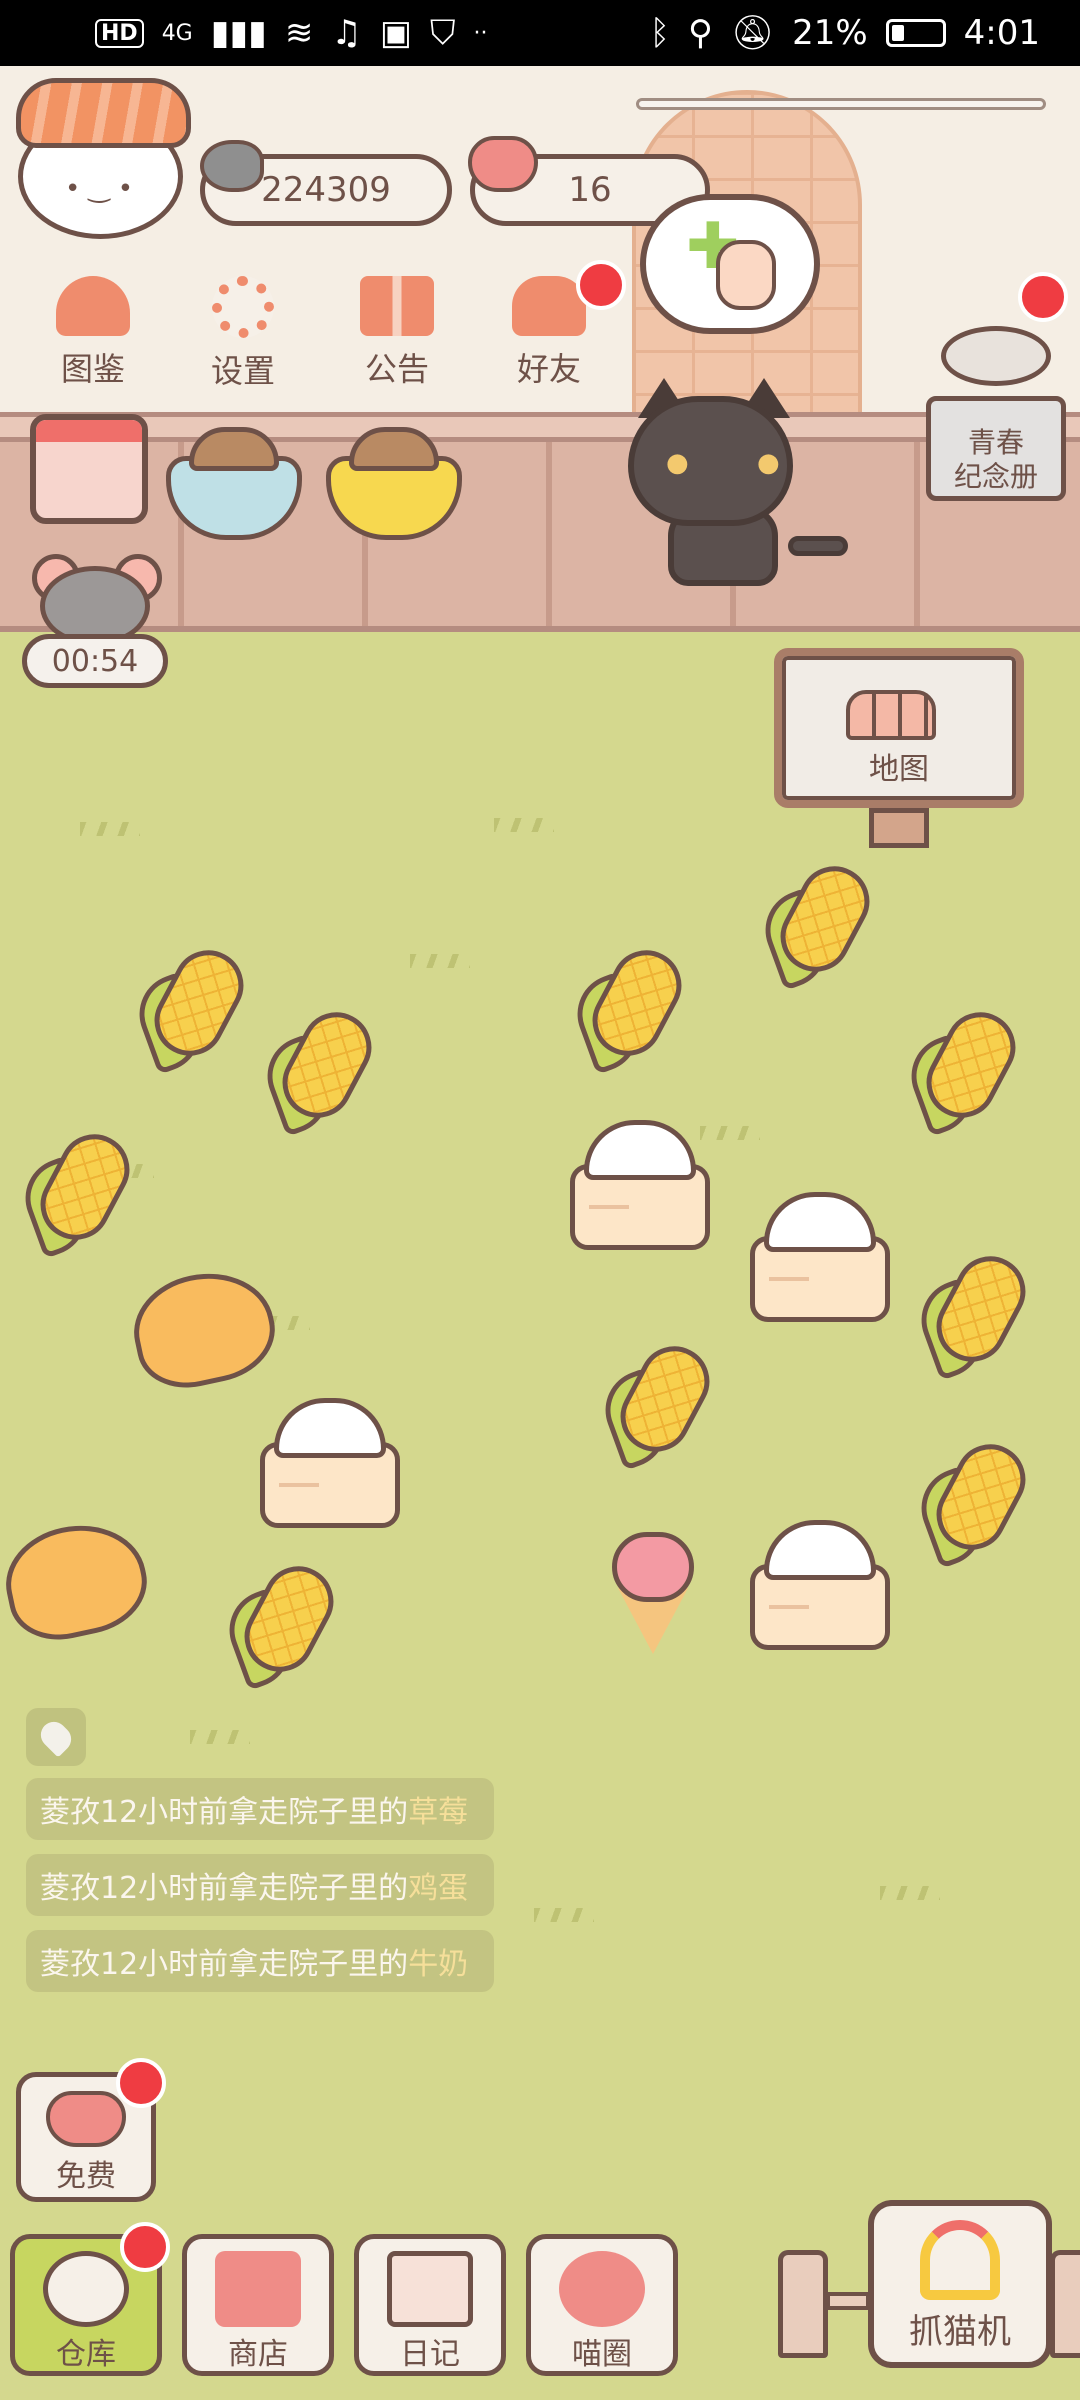  Describe the element at coordinates (396, 369) in the screenshot. I see `notice-label: 公告` at that location.